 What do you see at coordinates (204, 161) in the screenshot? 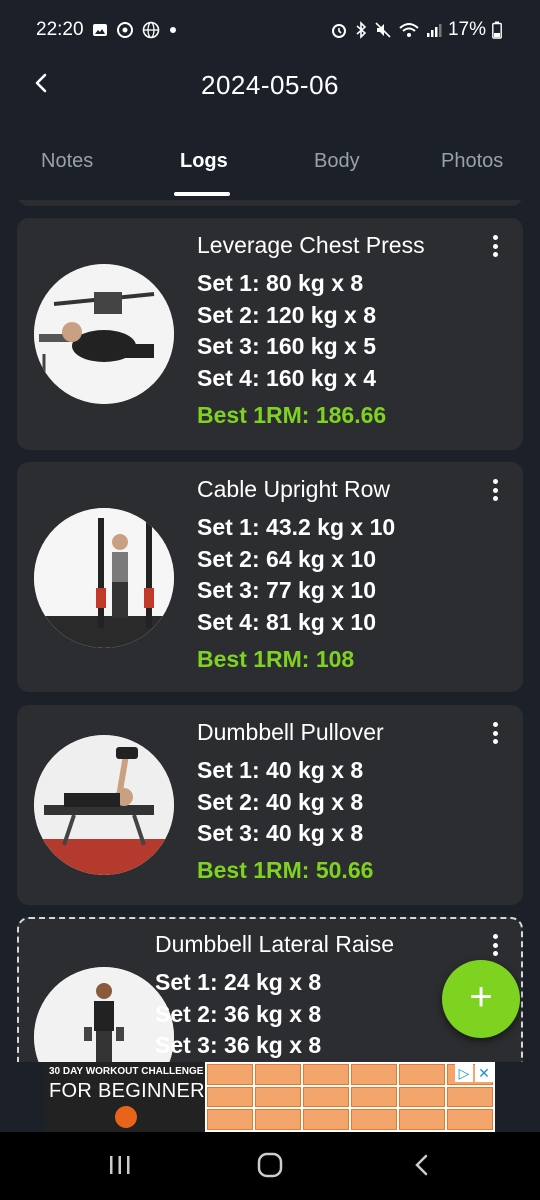
I see `tab-logs: Logs` at bounding box center [204, 161].